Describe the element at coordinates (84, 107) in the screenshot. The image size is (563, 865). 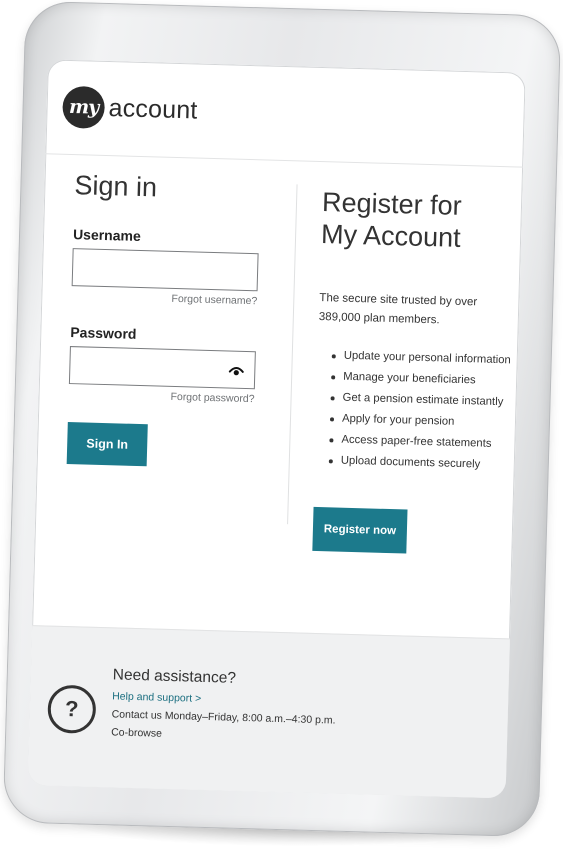
I see `logo-badge: my` at that location.